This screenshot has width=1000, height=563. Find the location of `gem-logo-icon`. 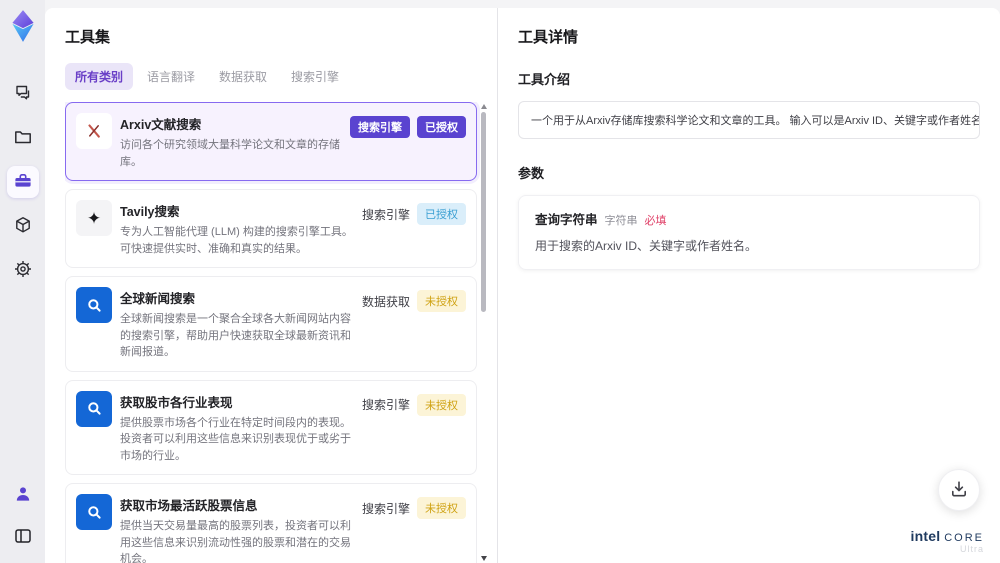

gem-logo-icon is located at coordinates (23, 26).